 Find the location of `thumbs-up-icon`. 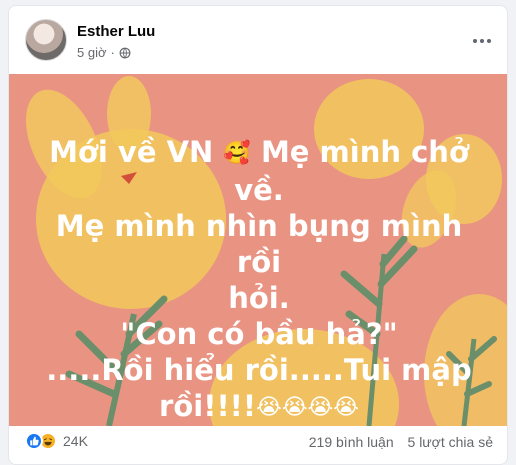

thumbs-up-icon is located at coordinates (34, 441).